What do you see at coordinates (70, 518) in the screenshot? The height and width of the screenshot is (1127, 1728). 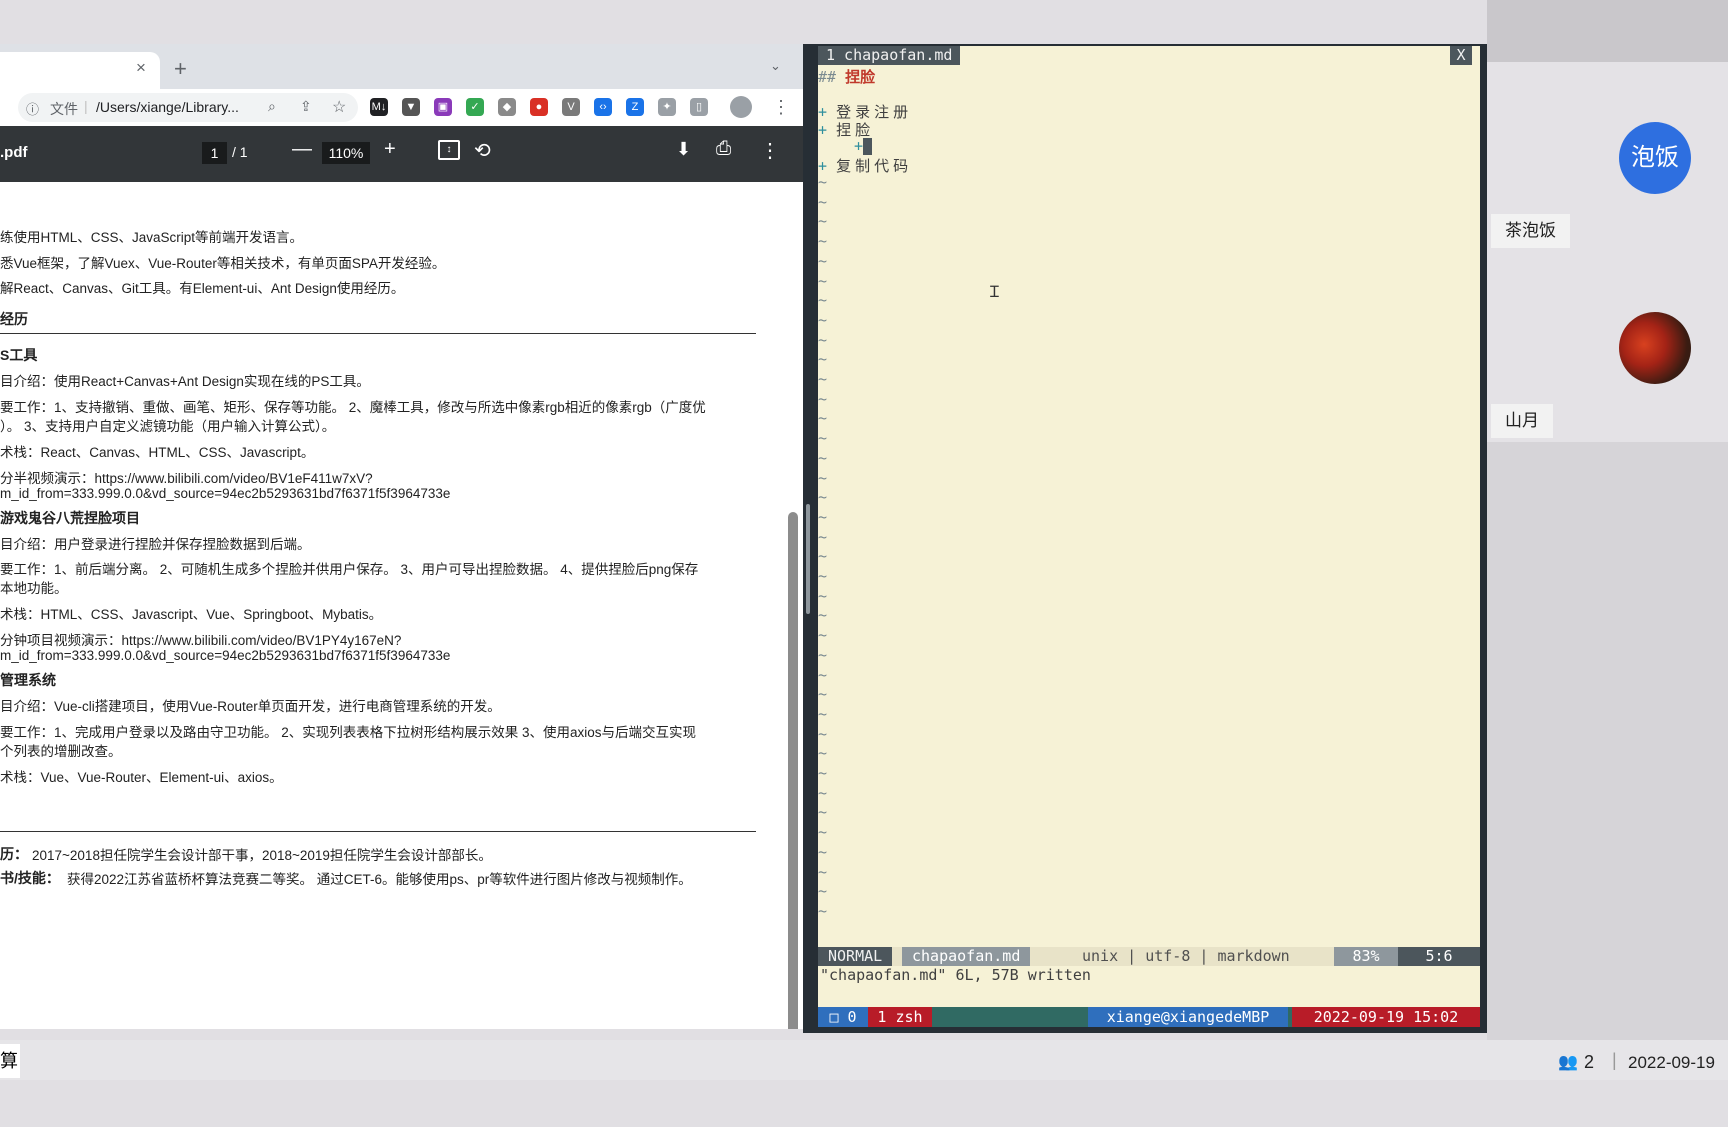 I see `project-heading: 游戏鬼谷八荒捏脸项目` at bounding box center [70, 518].